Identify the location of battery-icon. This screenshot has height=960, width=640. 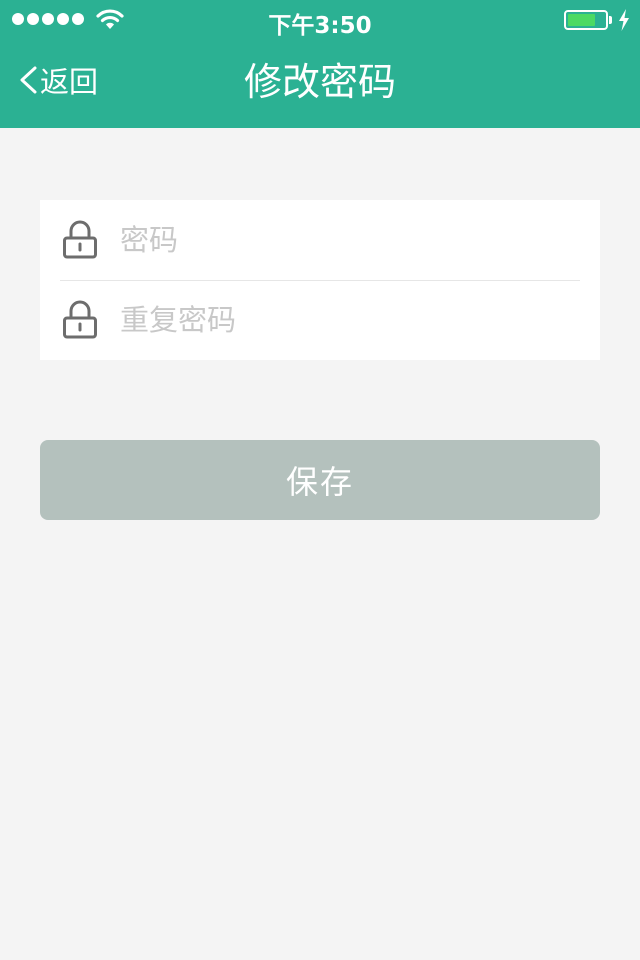
(586, 20).